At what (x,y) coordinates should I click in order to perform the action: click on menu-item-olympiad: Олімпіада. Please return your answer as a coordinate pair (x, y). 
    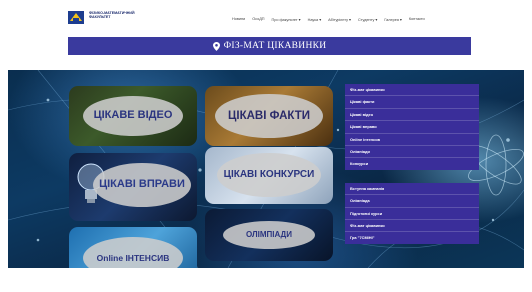
    Looking at the image, I should click on (412, 201).